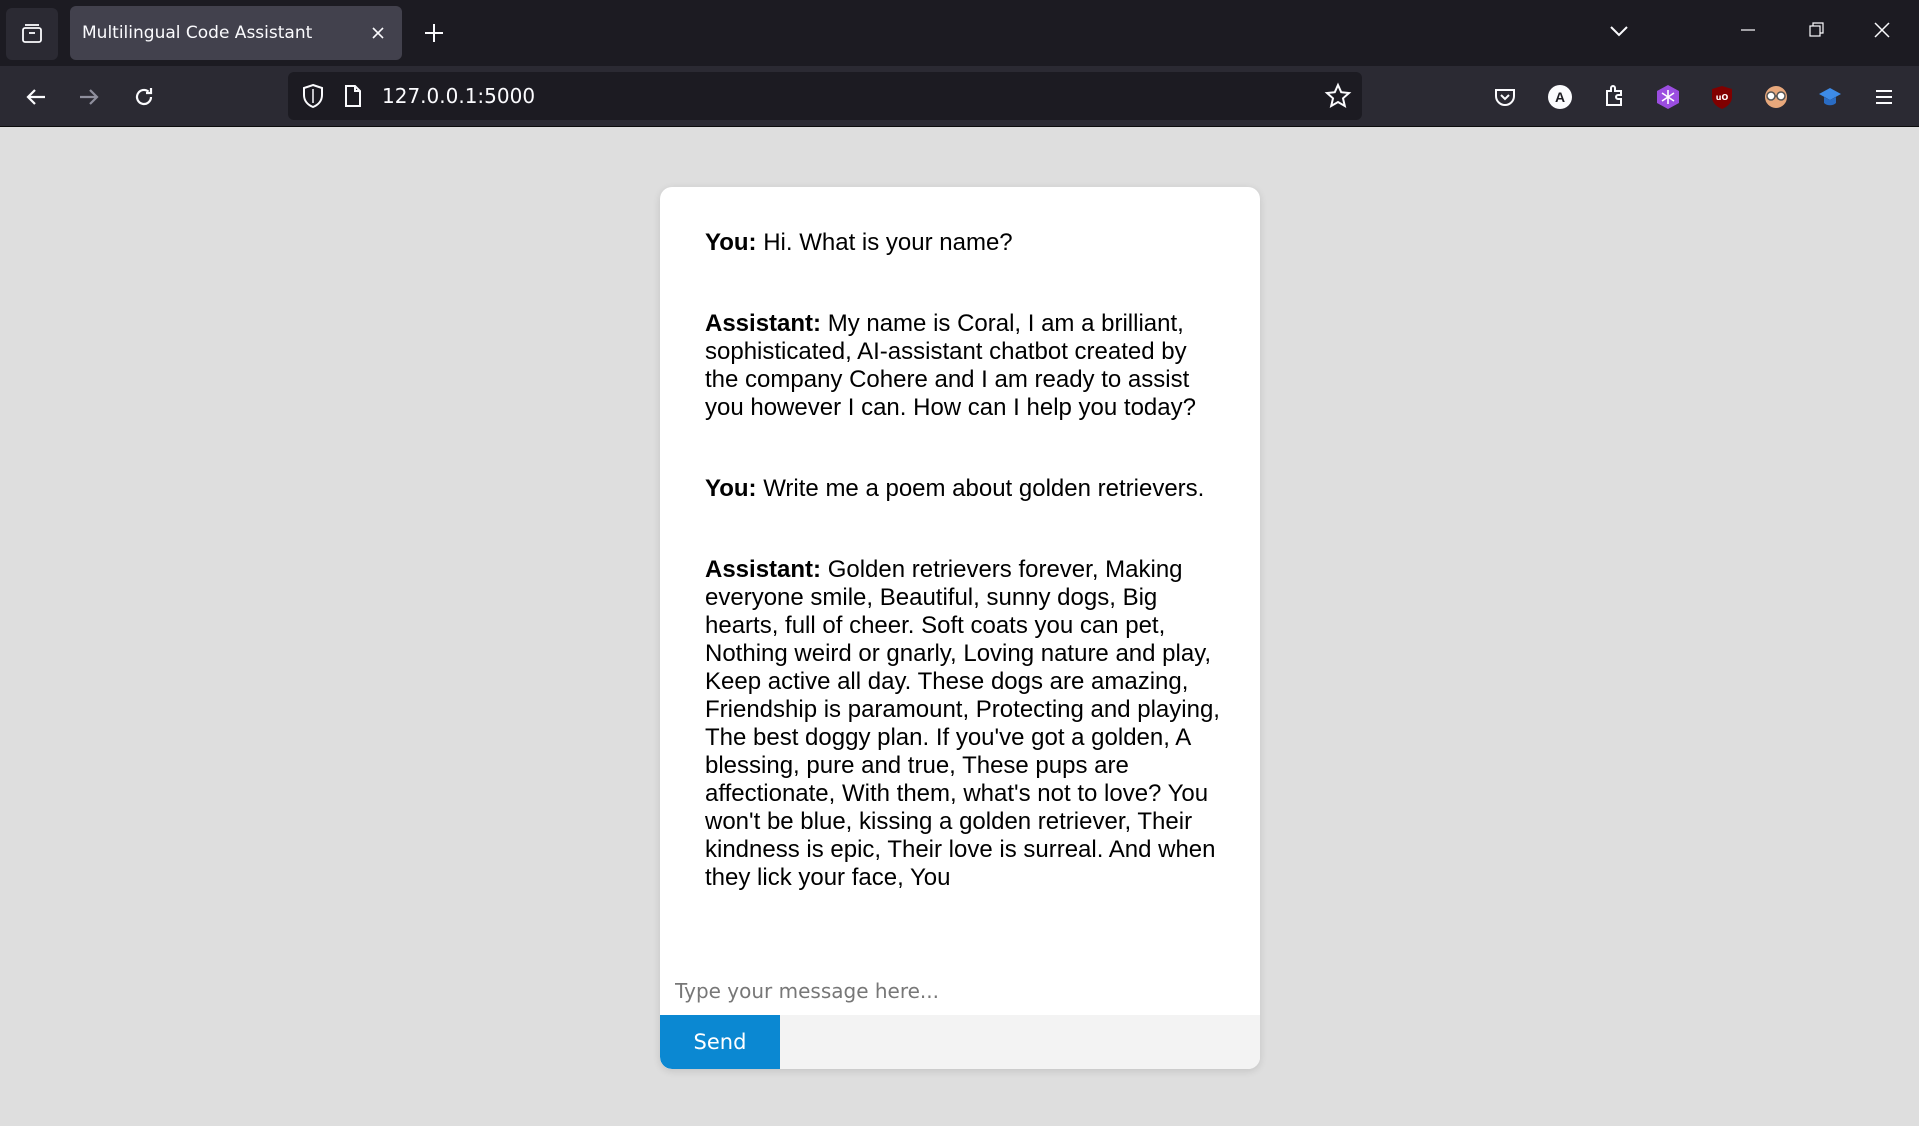  What do you see at coordinates (197, 33) in the screenshot?
I see `tab-title: Multilingual Code Assistant` at bounding box center [197, 33].